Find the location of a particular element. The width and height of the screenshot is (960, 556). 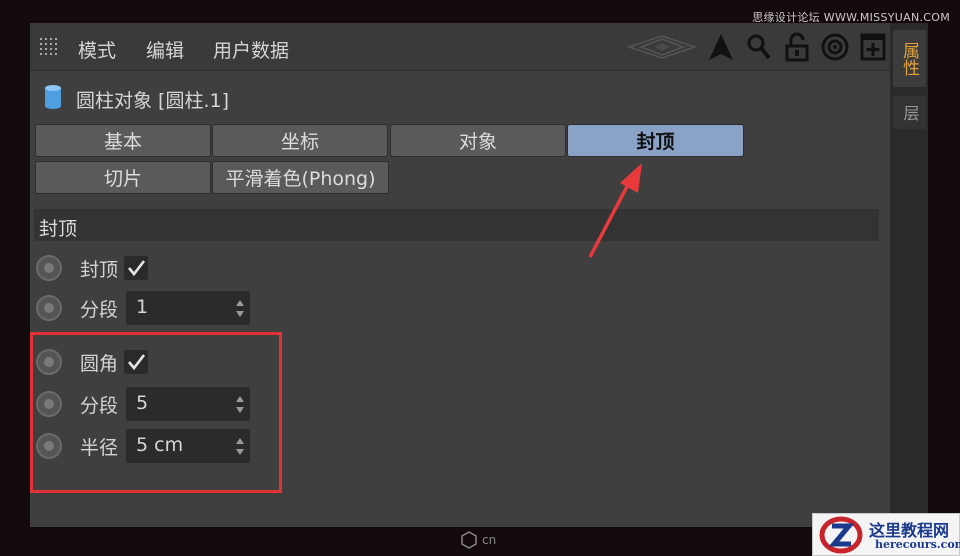

cap-checkbox is located at coordinates (136, 268).